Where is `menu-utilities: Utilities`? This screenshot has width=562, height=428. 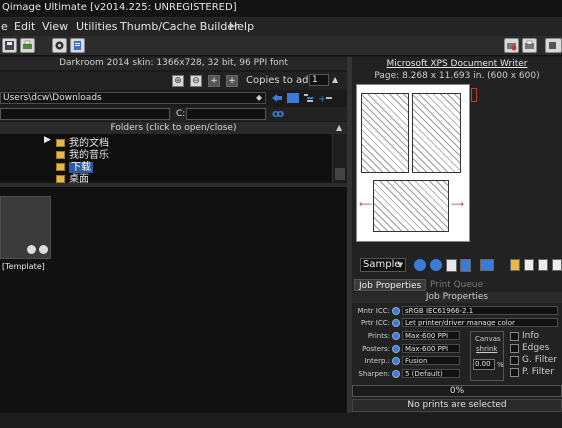 menu-utilities: Utilities is located at coordinates (96, 26).